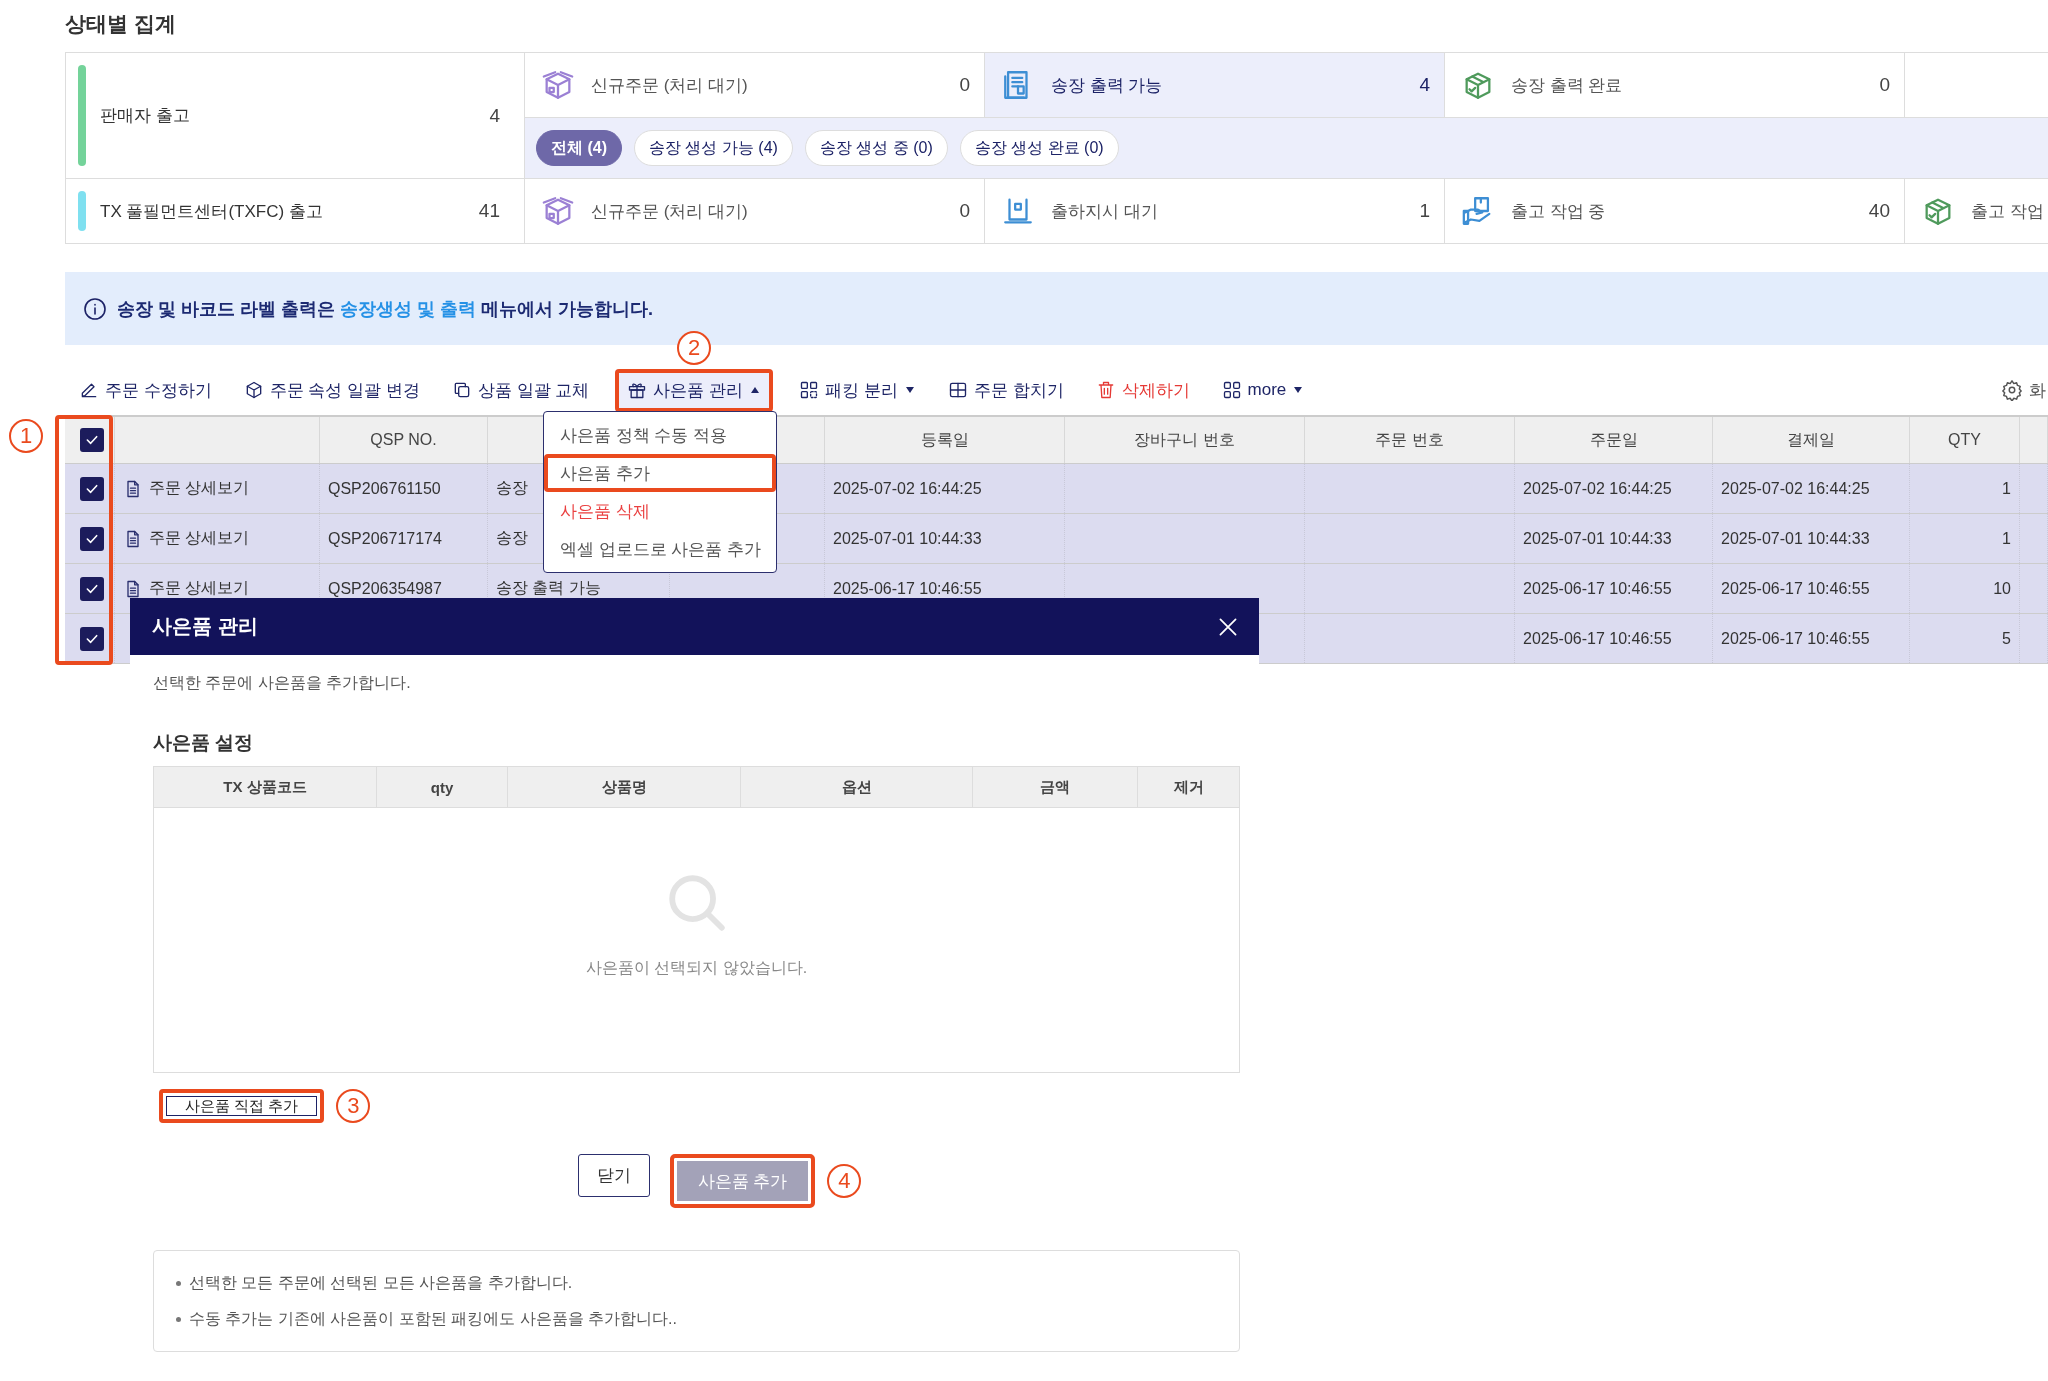 Image resolution: width=2048 pixels, height=1381 pixels. Describe the element at coordinates (857, 787) in the screenshot. I see `column-header: 옵션` at that location.